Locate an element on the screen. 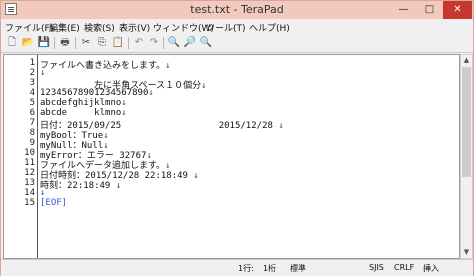 The height and width of the screenshot is (276, 474). scroll-thumb is located at coordinates (466, 122).